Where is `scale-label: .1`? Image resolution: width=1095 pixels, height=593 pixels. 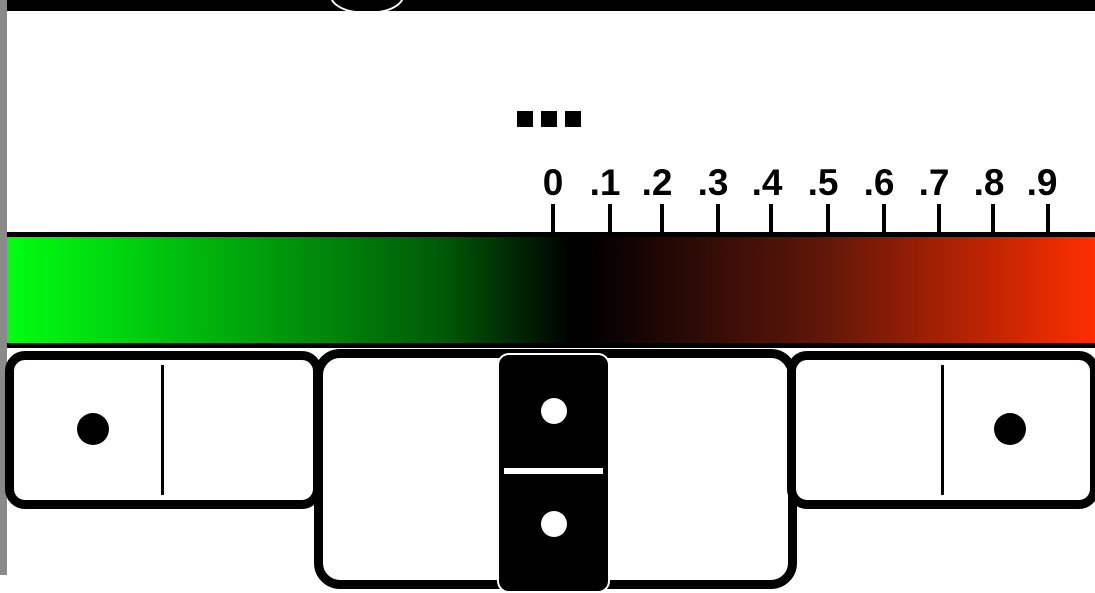
scale-label: .1 is located at coordinates (605, 182).